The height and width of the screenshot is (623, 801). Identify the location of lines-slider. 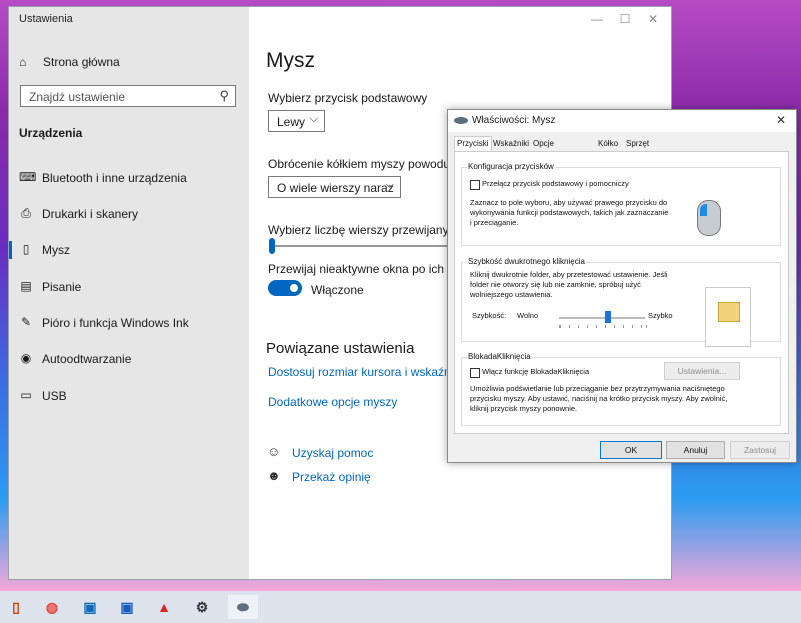
(364, 246).